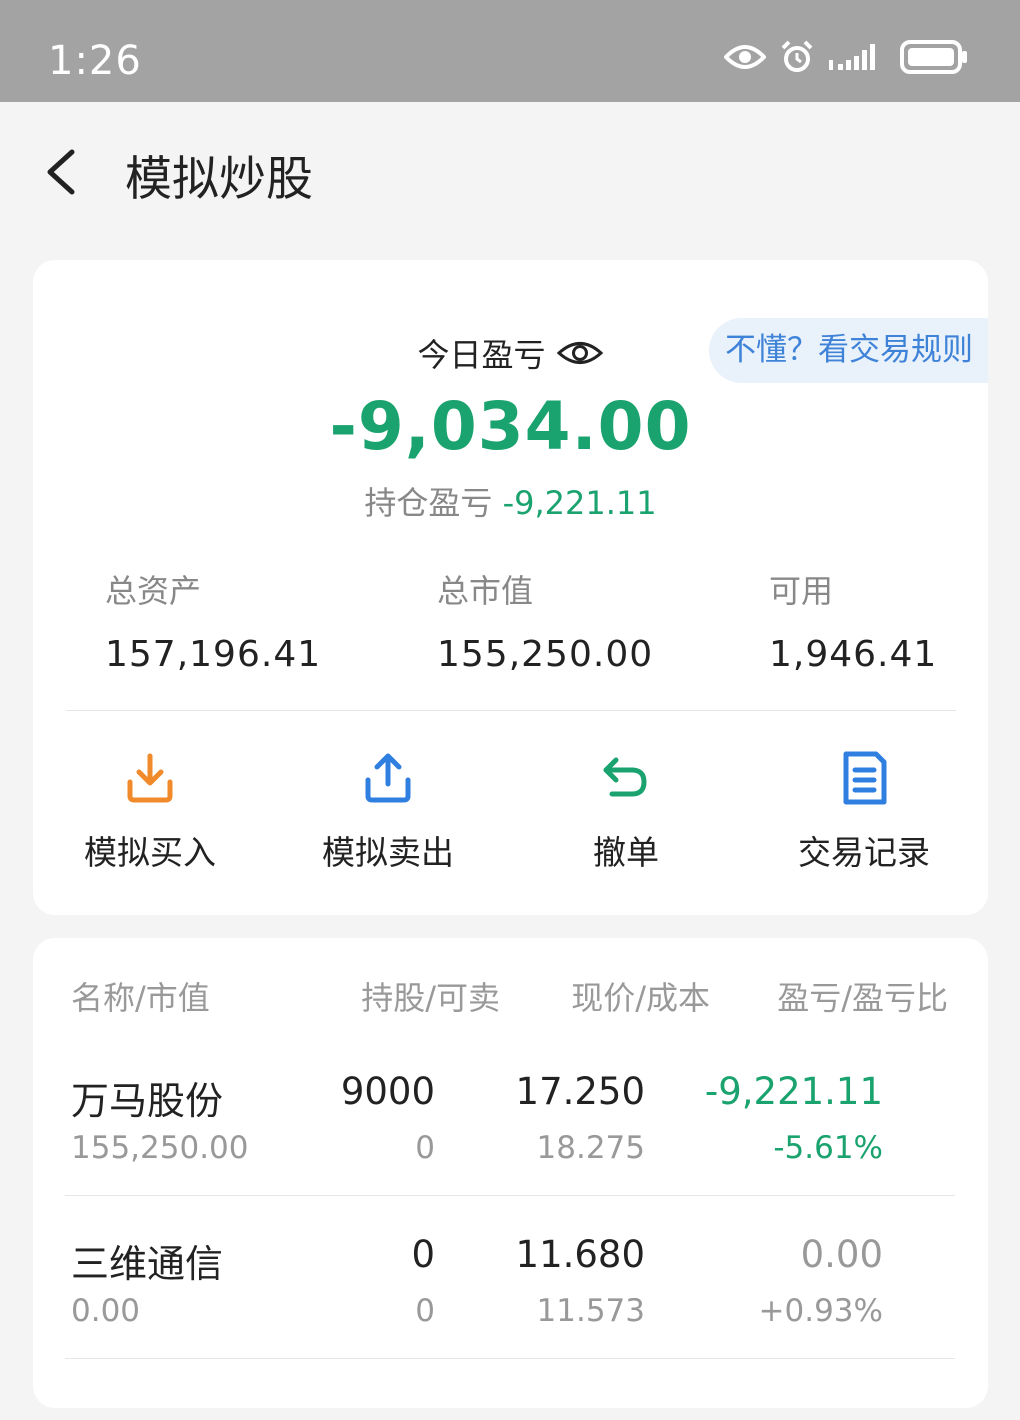  What do you see at coordinates (579, 503) in the screenshot?
I see `position-pl-value: -9,221.11` at bounding box center [579, 503].